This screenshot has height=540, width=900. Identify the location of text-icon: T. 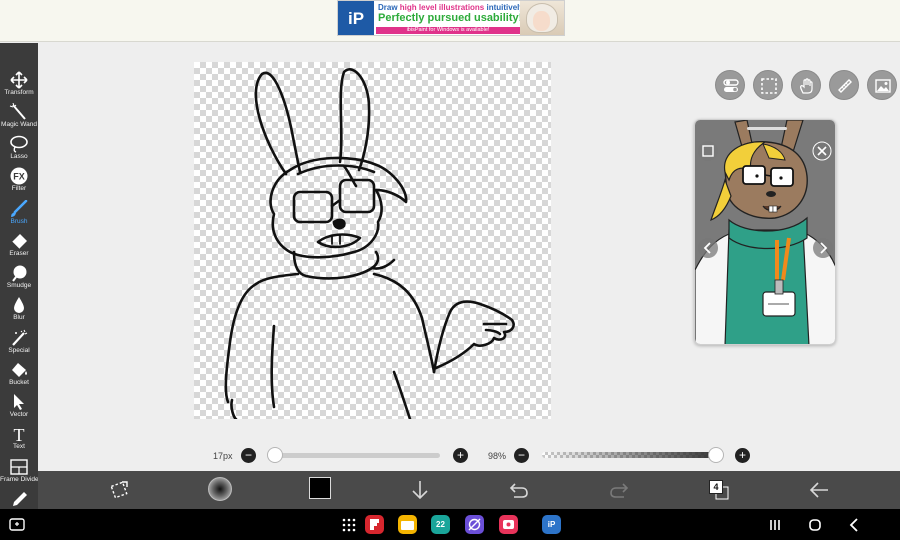
(19, 434).